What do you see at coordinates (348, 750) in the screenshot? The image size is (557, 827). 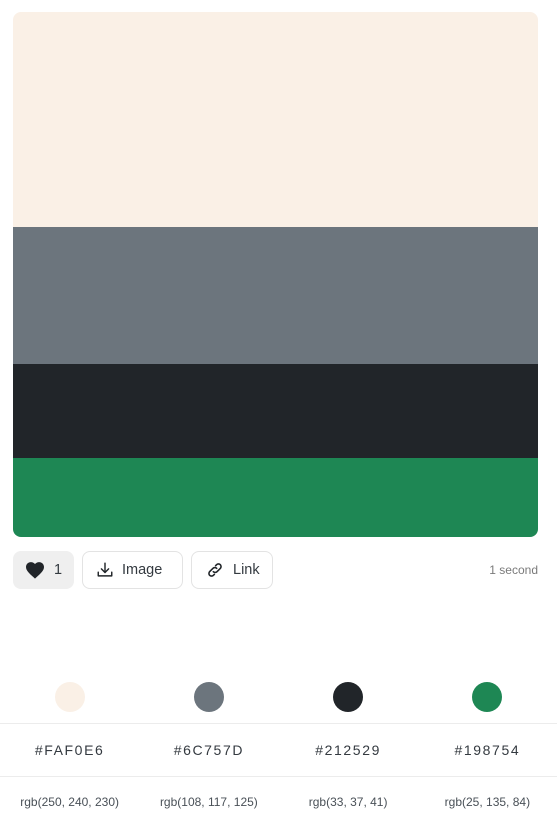 I see `hex-code-3: #212529` at bounding box center [348, 750].